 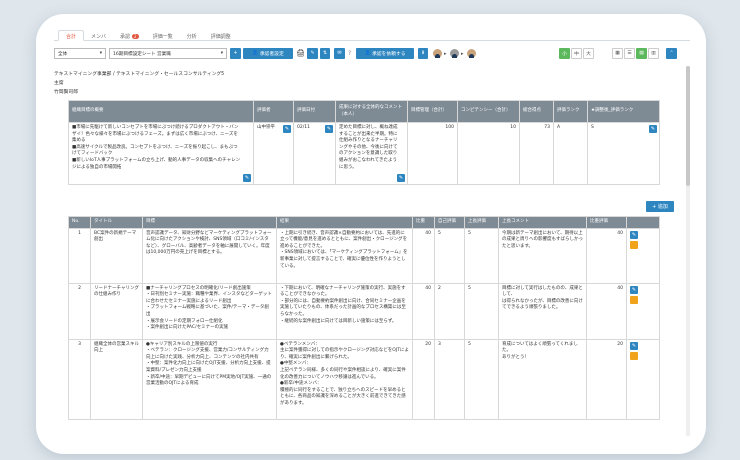 I want to click on scope-select-value: 全体, so click(x=63, y=54).